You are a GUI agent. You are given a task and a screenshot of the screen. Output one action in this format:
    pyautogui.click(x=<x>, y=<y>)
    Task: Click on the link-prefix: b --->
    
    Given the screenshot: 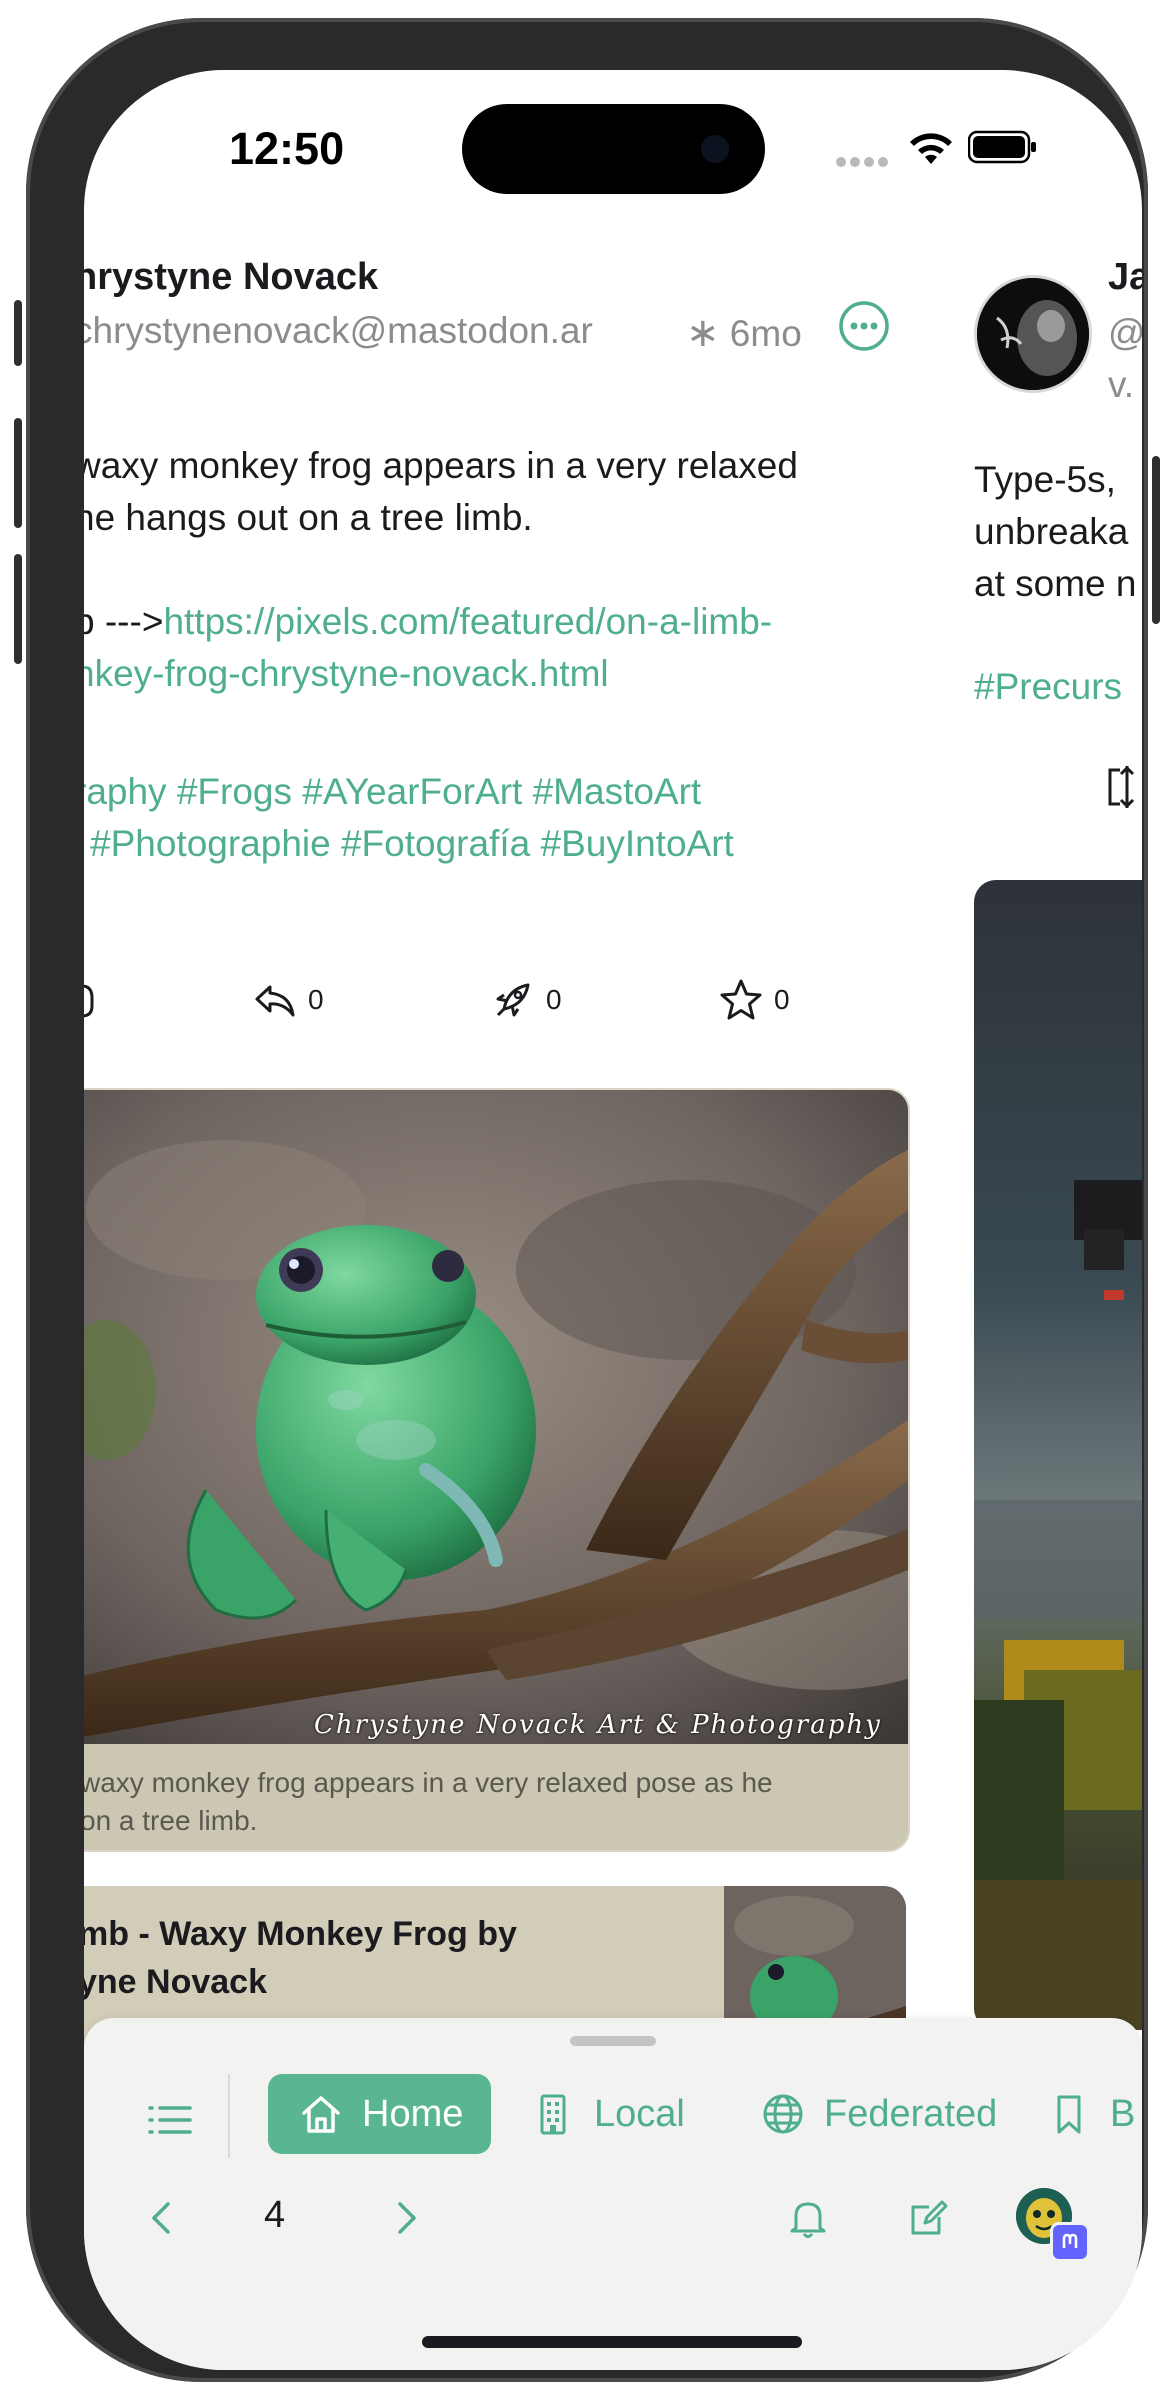 What is the action you would take?
    pyautogui.click(x=124, y=621)
    